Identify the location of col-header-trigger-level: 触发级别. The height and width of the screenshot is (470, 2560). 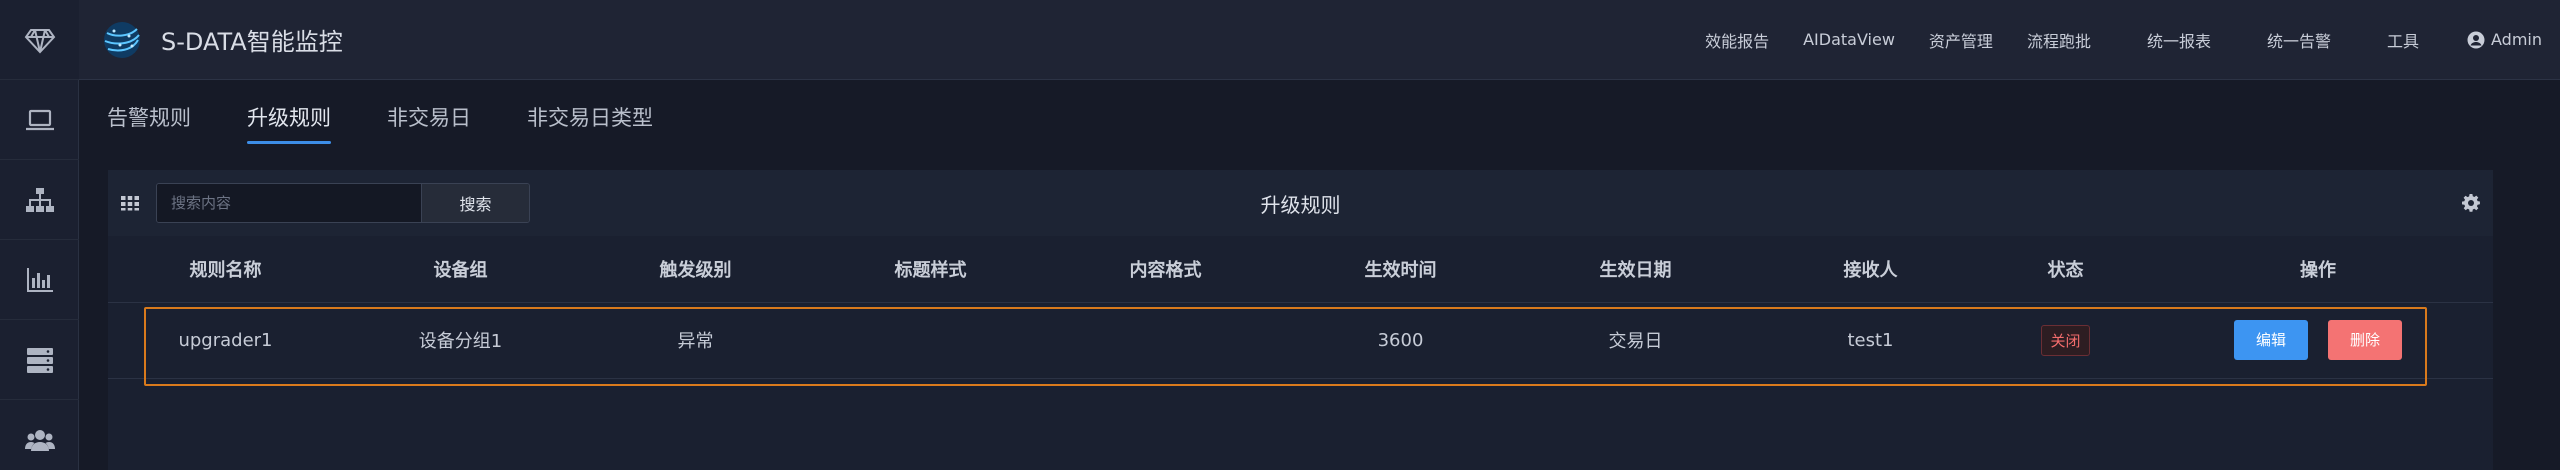
(695, 269).